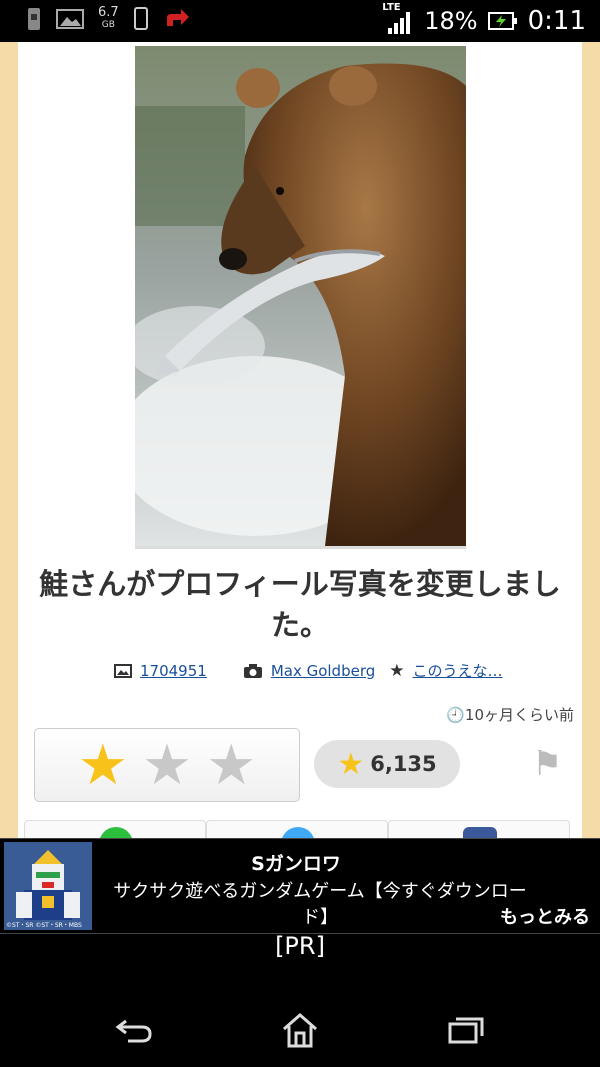  What do you see at coordinates (300, 547) in the screenshot?
I see `photo-divider` at bounding box center [300, 547].